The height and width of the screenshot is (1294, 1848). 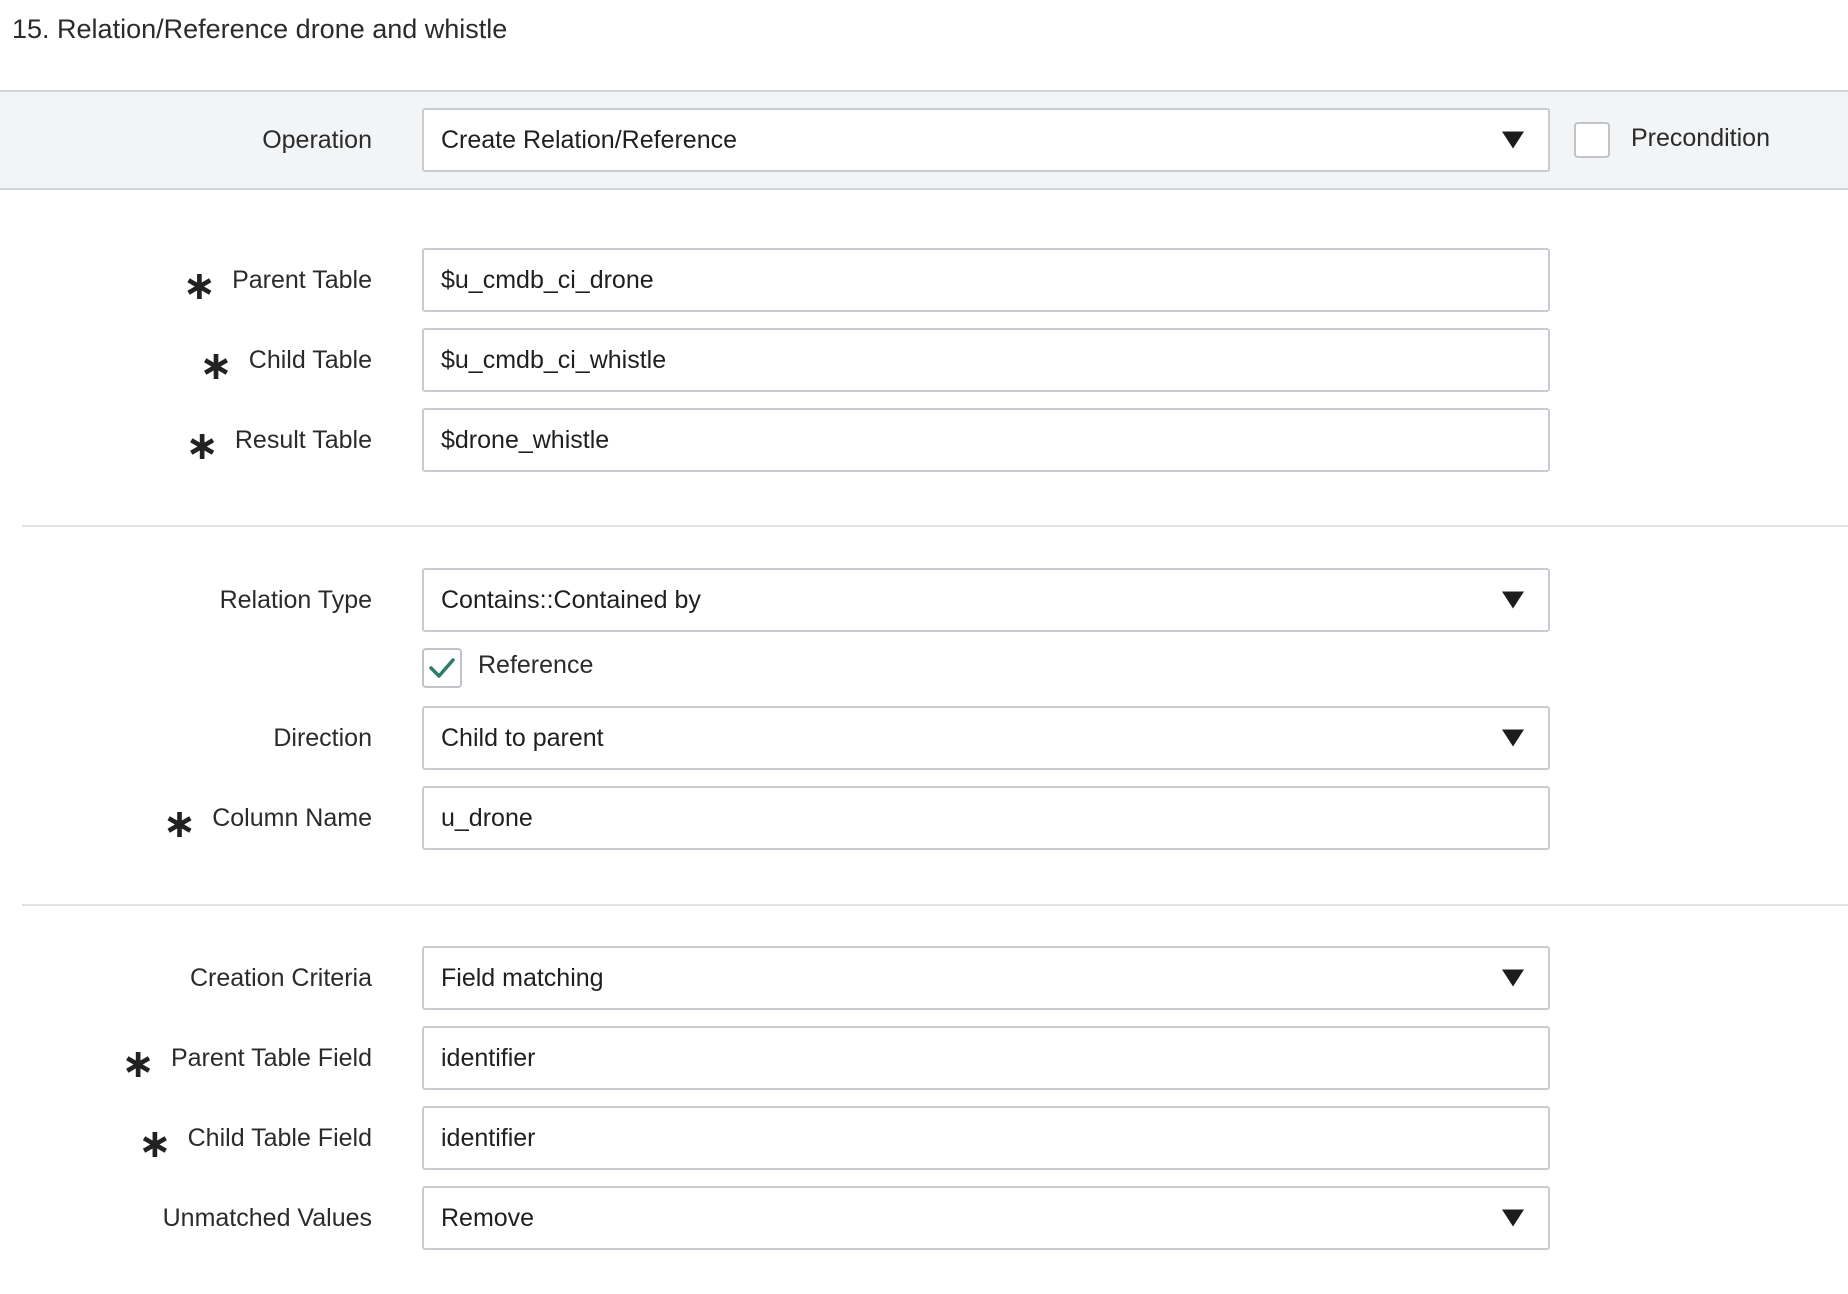 I want to click on parent-table-field-value: identifier, so click(x=488, y=1057).